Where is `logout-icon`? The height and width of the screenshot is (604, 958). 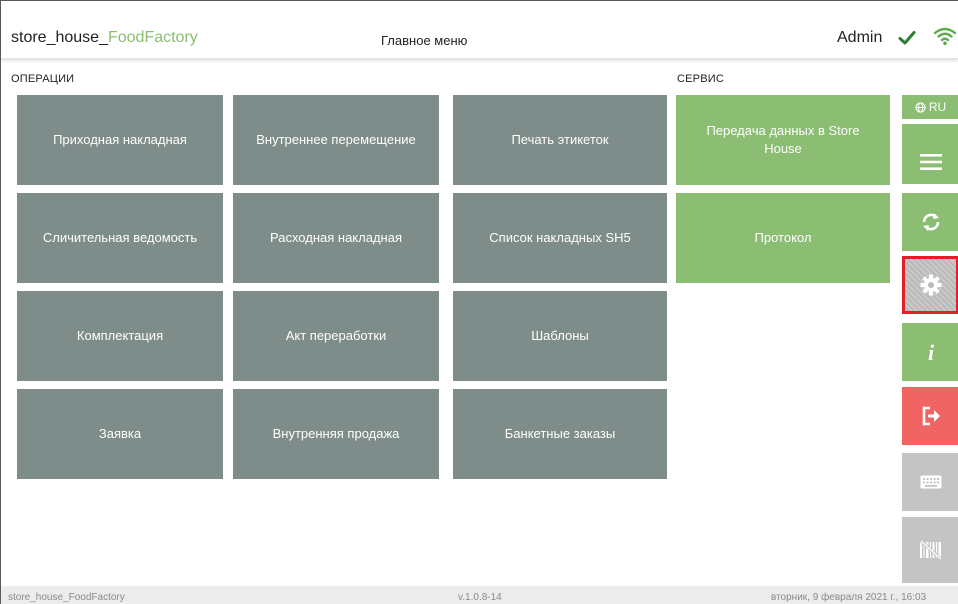 logout-icon is located at coordinates (931, 416).